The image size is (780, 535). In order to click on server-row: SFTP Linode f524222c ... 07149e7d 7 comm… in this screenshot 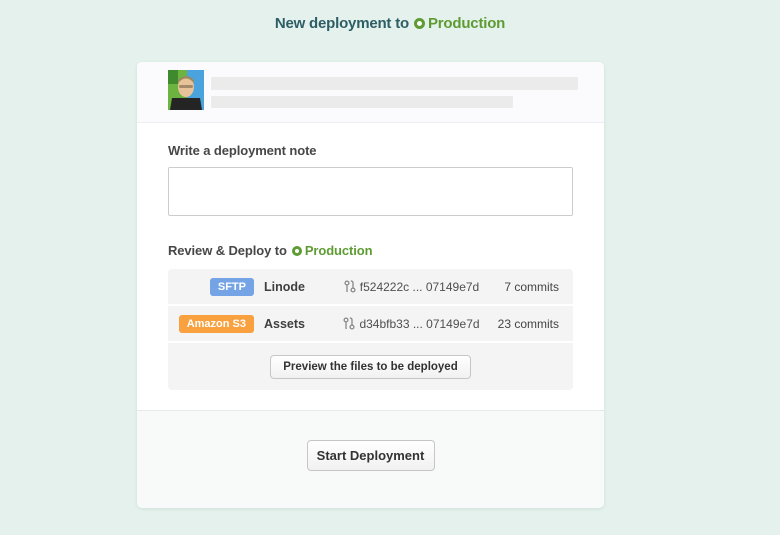, I will do `click(370, 287)`.